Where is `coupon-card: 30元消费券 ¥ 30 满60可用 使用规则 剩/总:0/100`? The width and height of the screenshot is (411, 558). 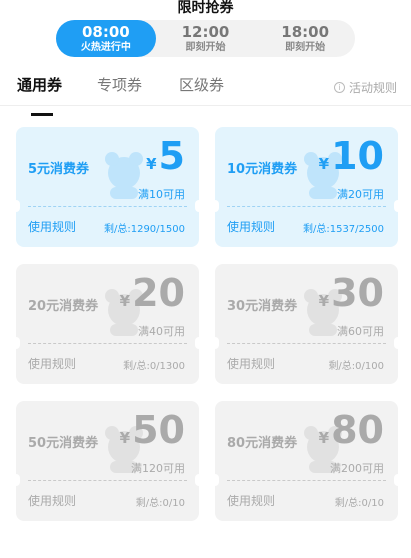 coupon-card: 30元消费券 ¥ 30 满60可用 使用规则 剩/总:0/100 is located at coordinates (306, 324).